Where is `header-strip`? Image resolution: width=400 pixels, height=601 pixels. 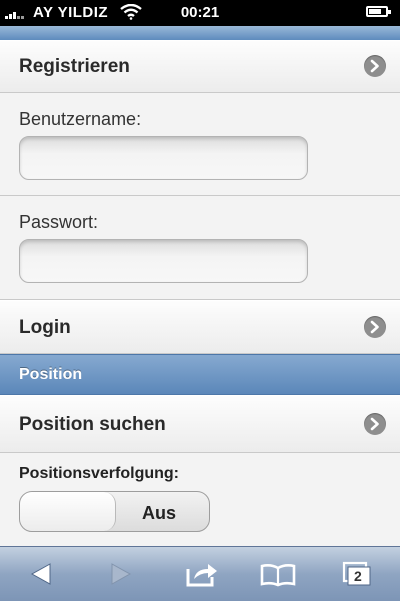
header-strip is located at coordinates (200, 33).